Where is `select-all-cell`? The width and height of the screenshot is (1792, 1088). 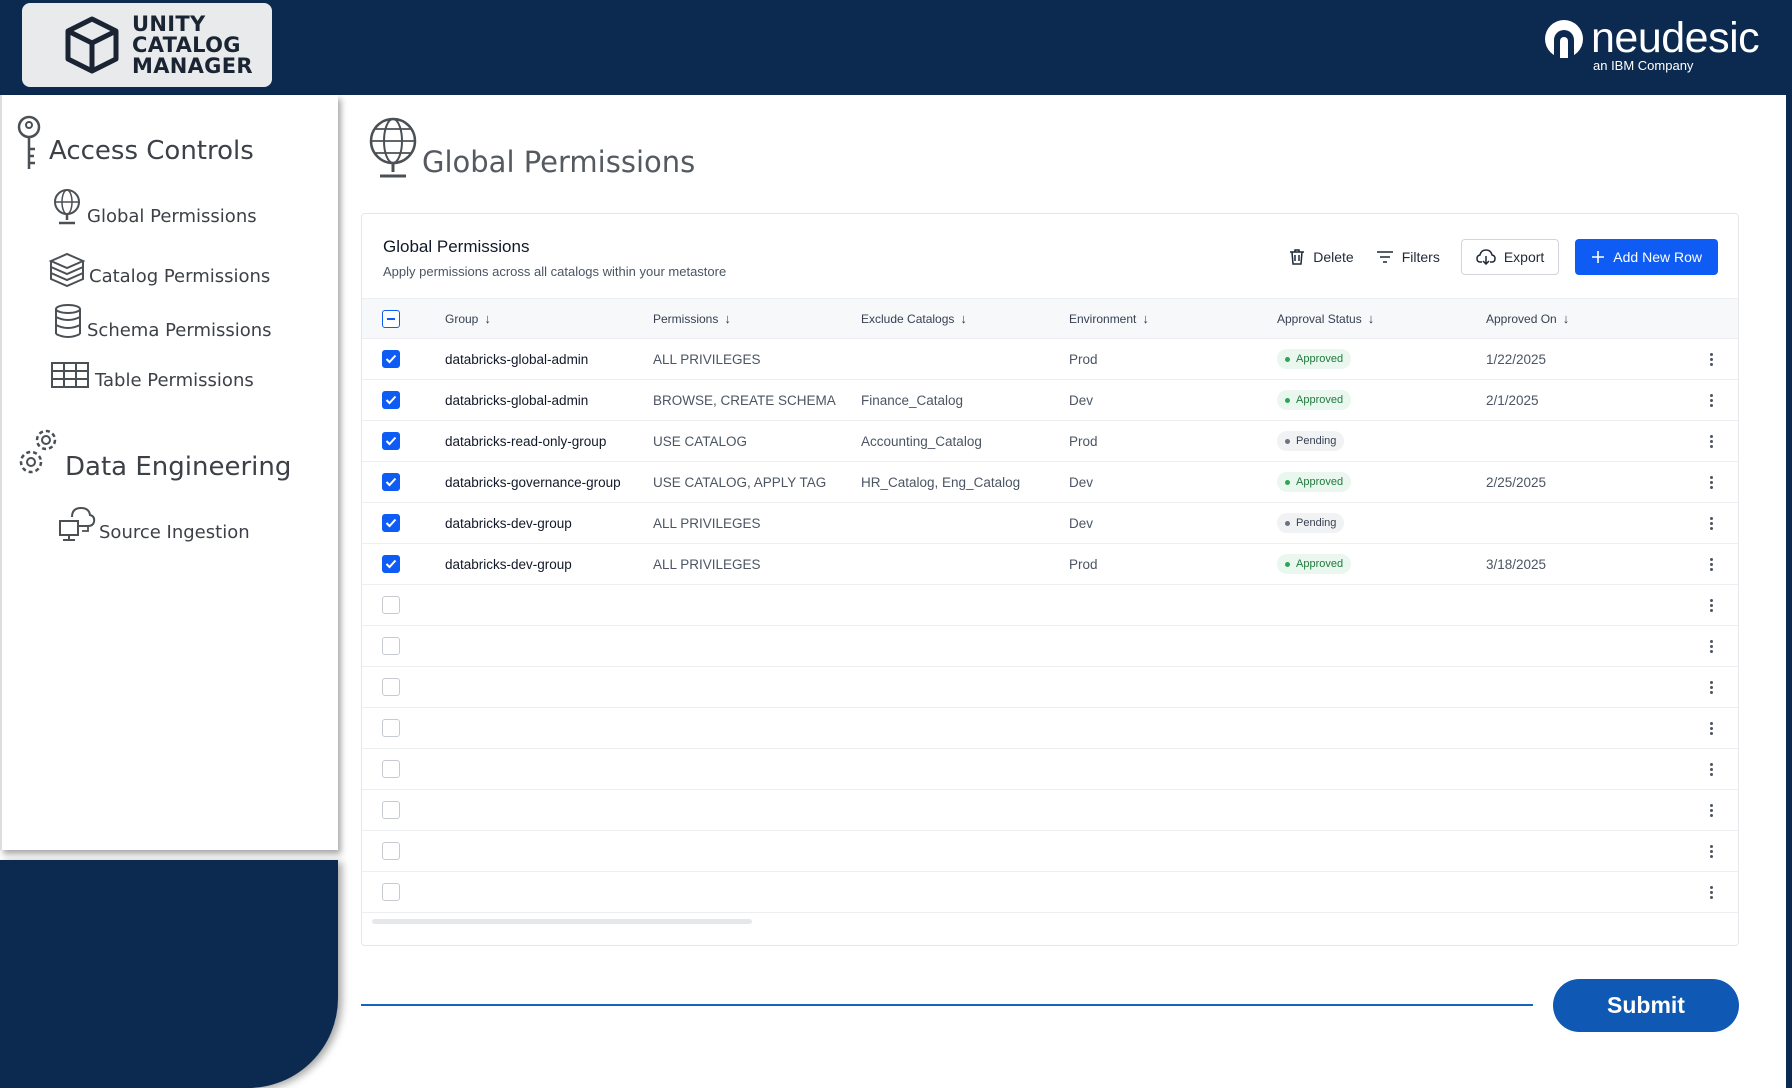 select-all-cell is located at coordinates (391, 318).